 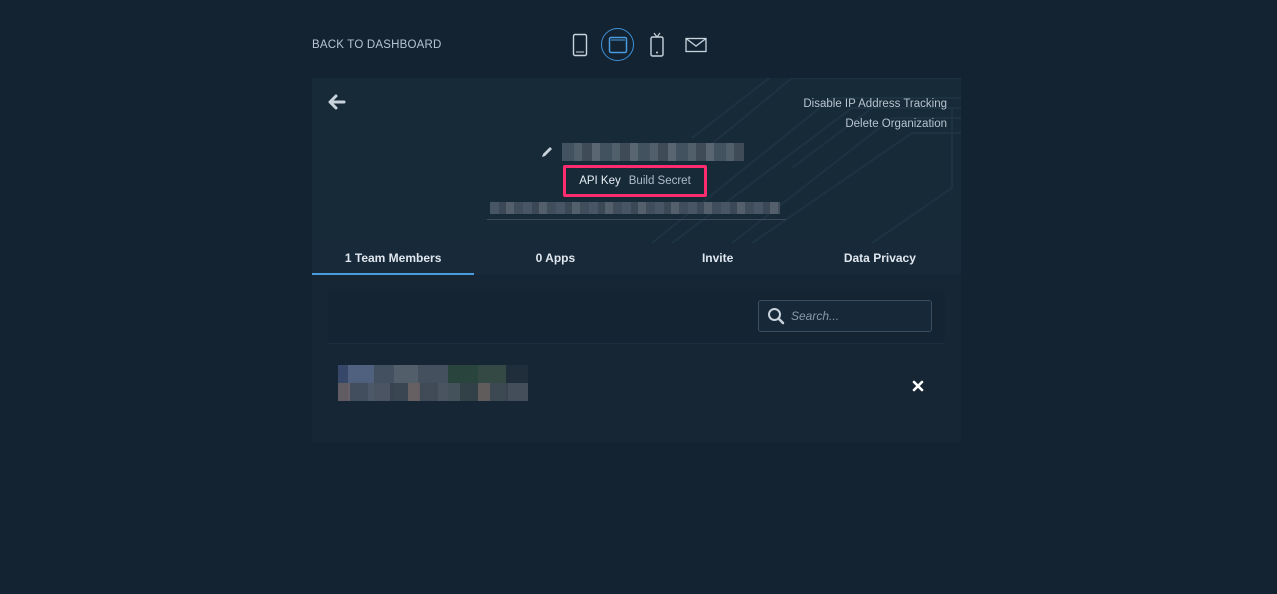 What do you see at coordinates (653, 152) in the screenshot?
I see `organization-name-redacted` at bounding box center [653, 152].